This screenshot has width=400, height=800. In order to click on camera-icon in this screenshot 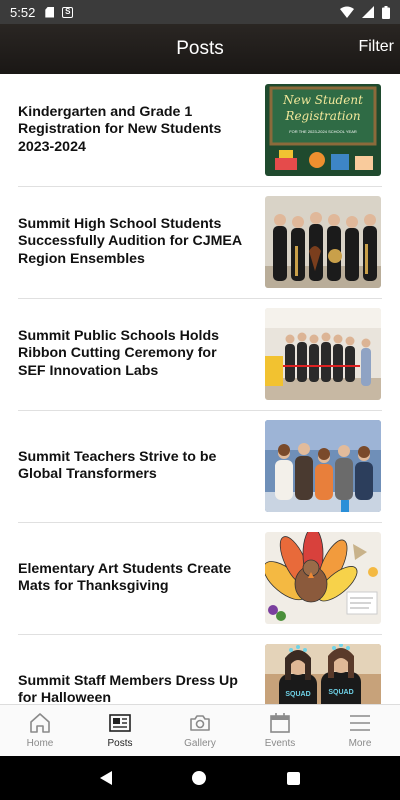, I will do `click(200, 723)`.